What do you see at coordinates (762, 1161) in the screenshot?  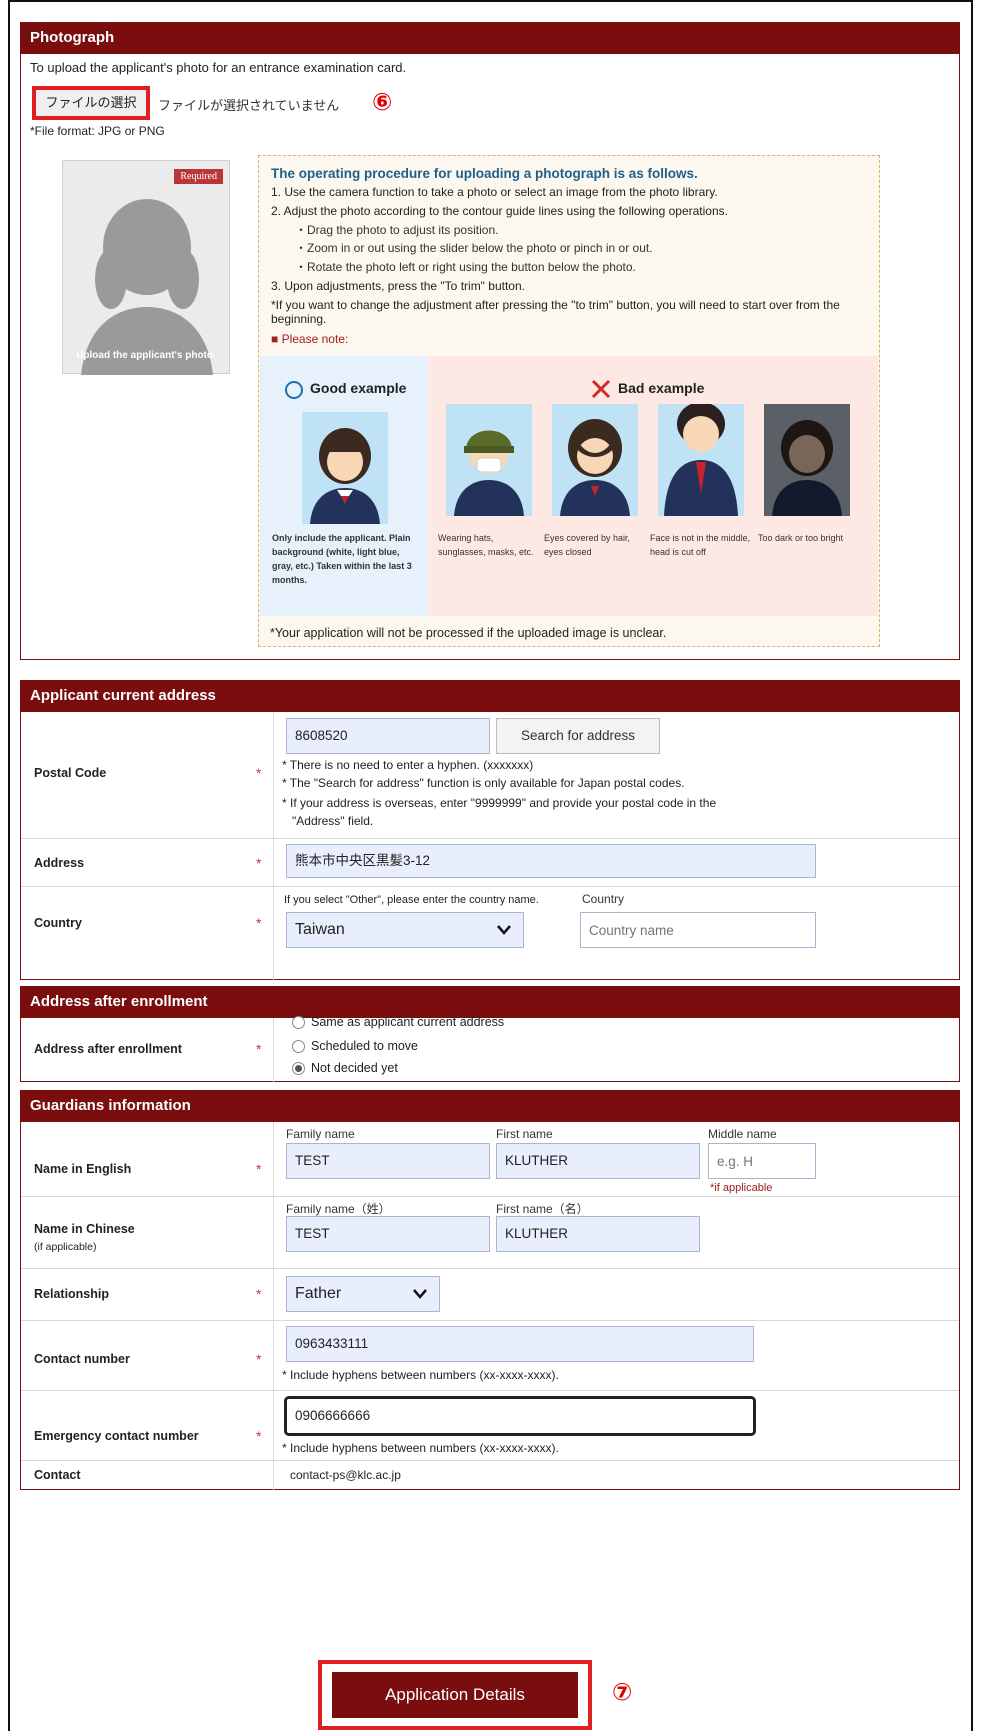 I see `middle-name-input` at bounding box center [762, 1161].